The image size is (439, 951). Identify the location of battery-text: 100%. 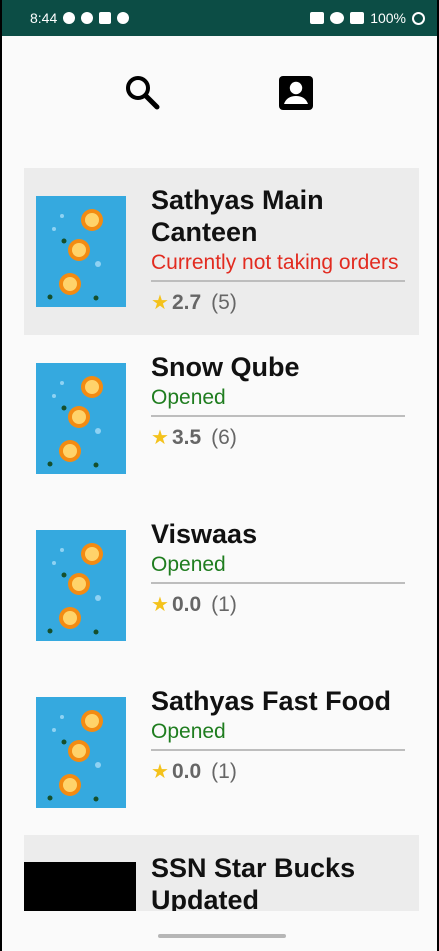
(388, 18).